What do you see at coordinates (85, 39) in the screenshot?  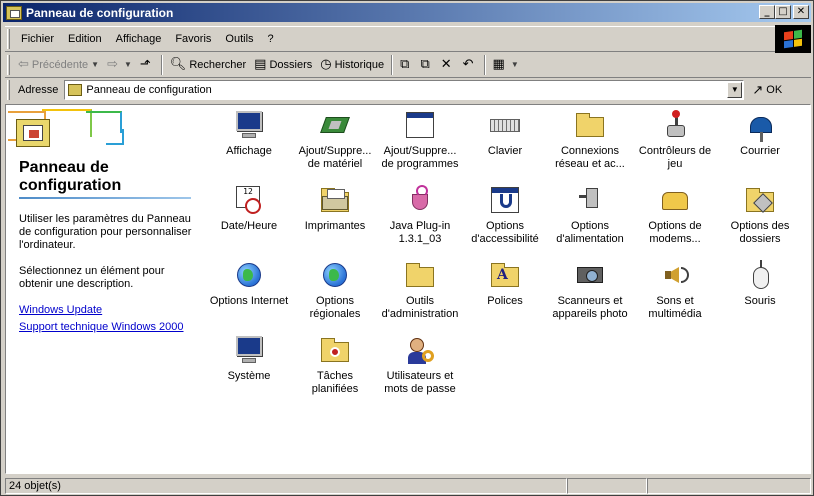 I see `menu-edition: Edition` at bounding box center [85, 39].